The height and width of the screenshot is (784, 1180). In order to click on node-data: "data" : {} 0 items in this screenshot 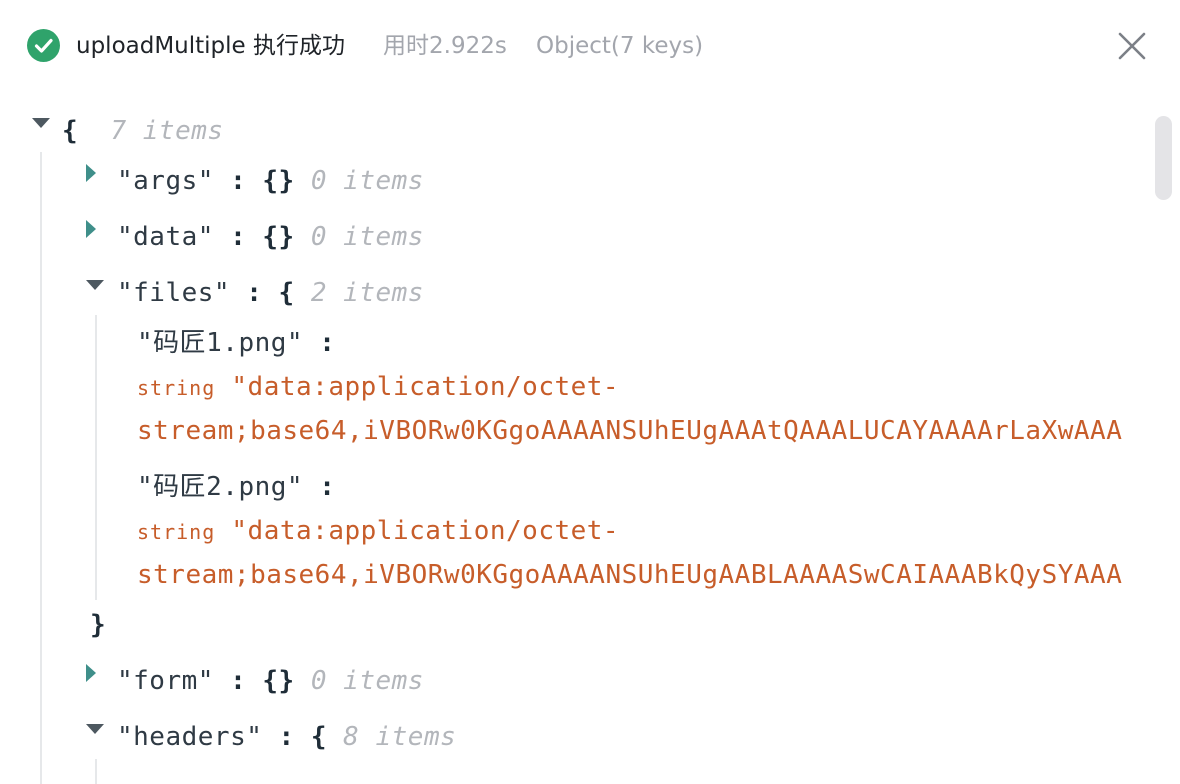, I will do `click(270, 237)`.